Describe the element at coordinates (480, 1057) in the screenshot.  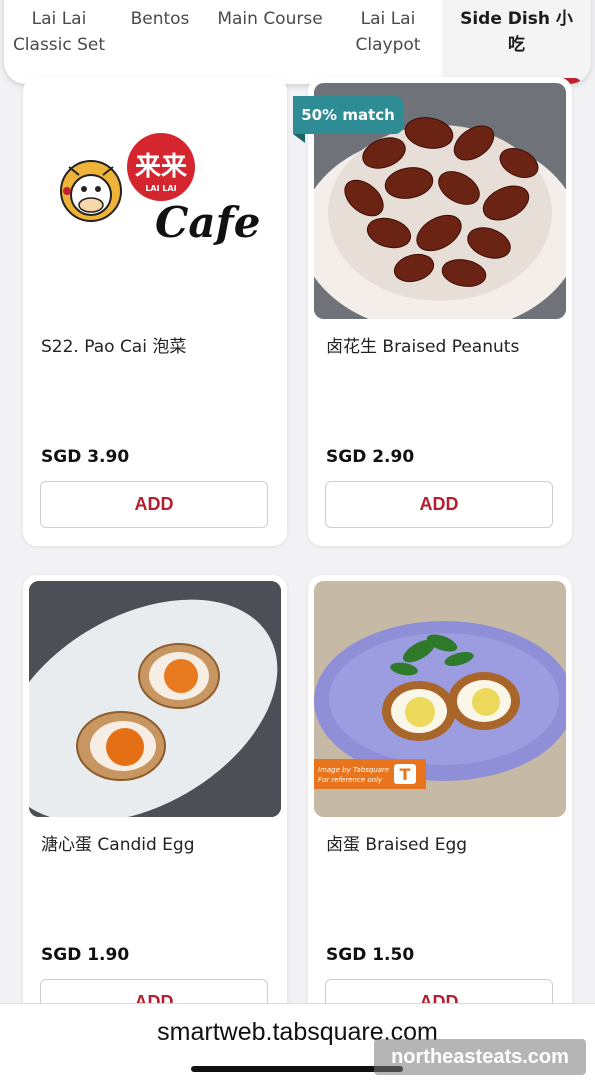
I see `watermark: northeasteats.com` at that location.